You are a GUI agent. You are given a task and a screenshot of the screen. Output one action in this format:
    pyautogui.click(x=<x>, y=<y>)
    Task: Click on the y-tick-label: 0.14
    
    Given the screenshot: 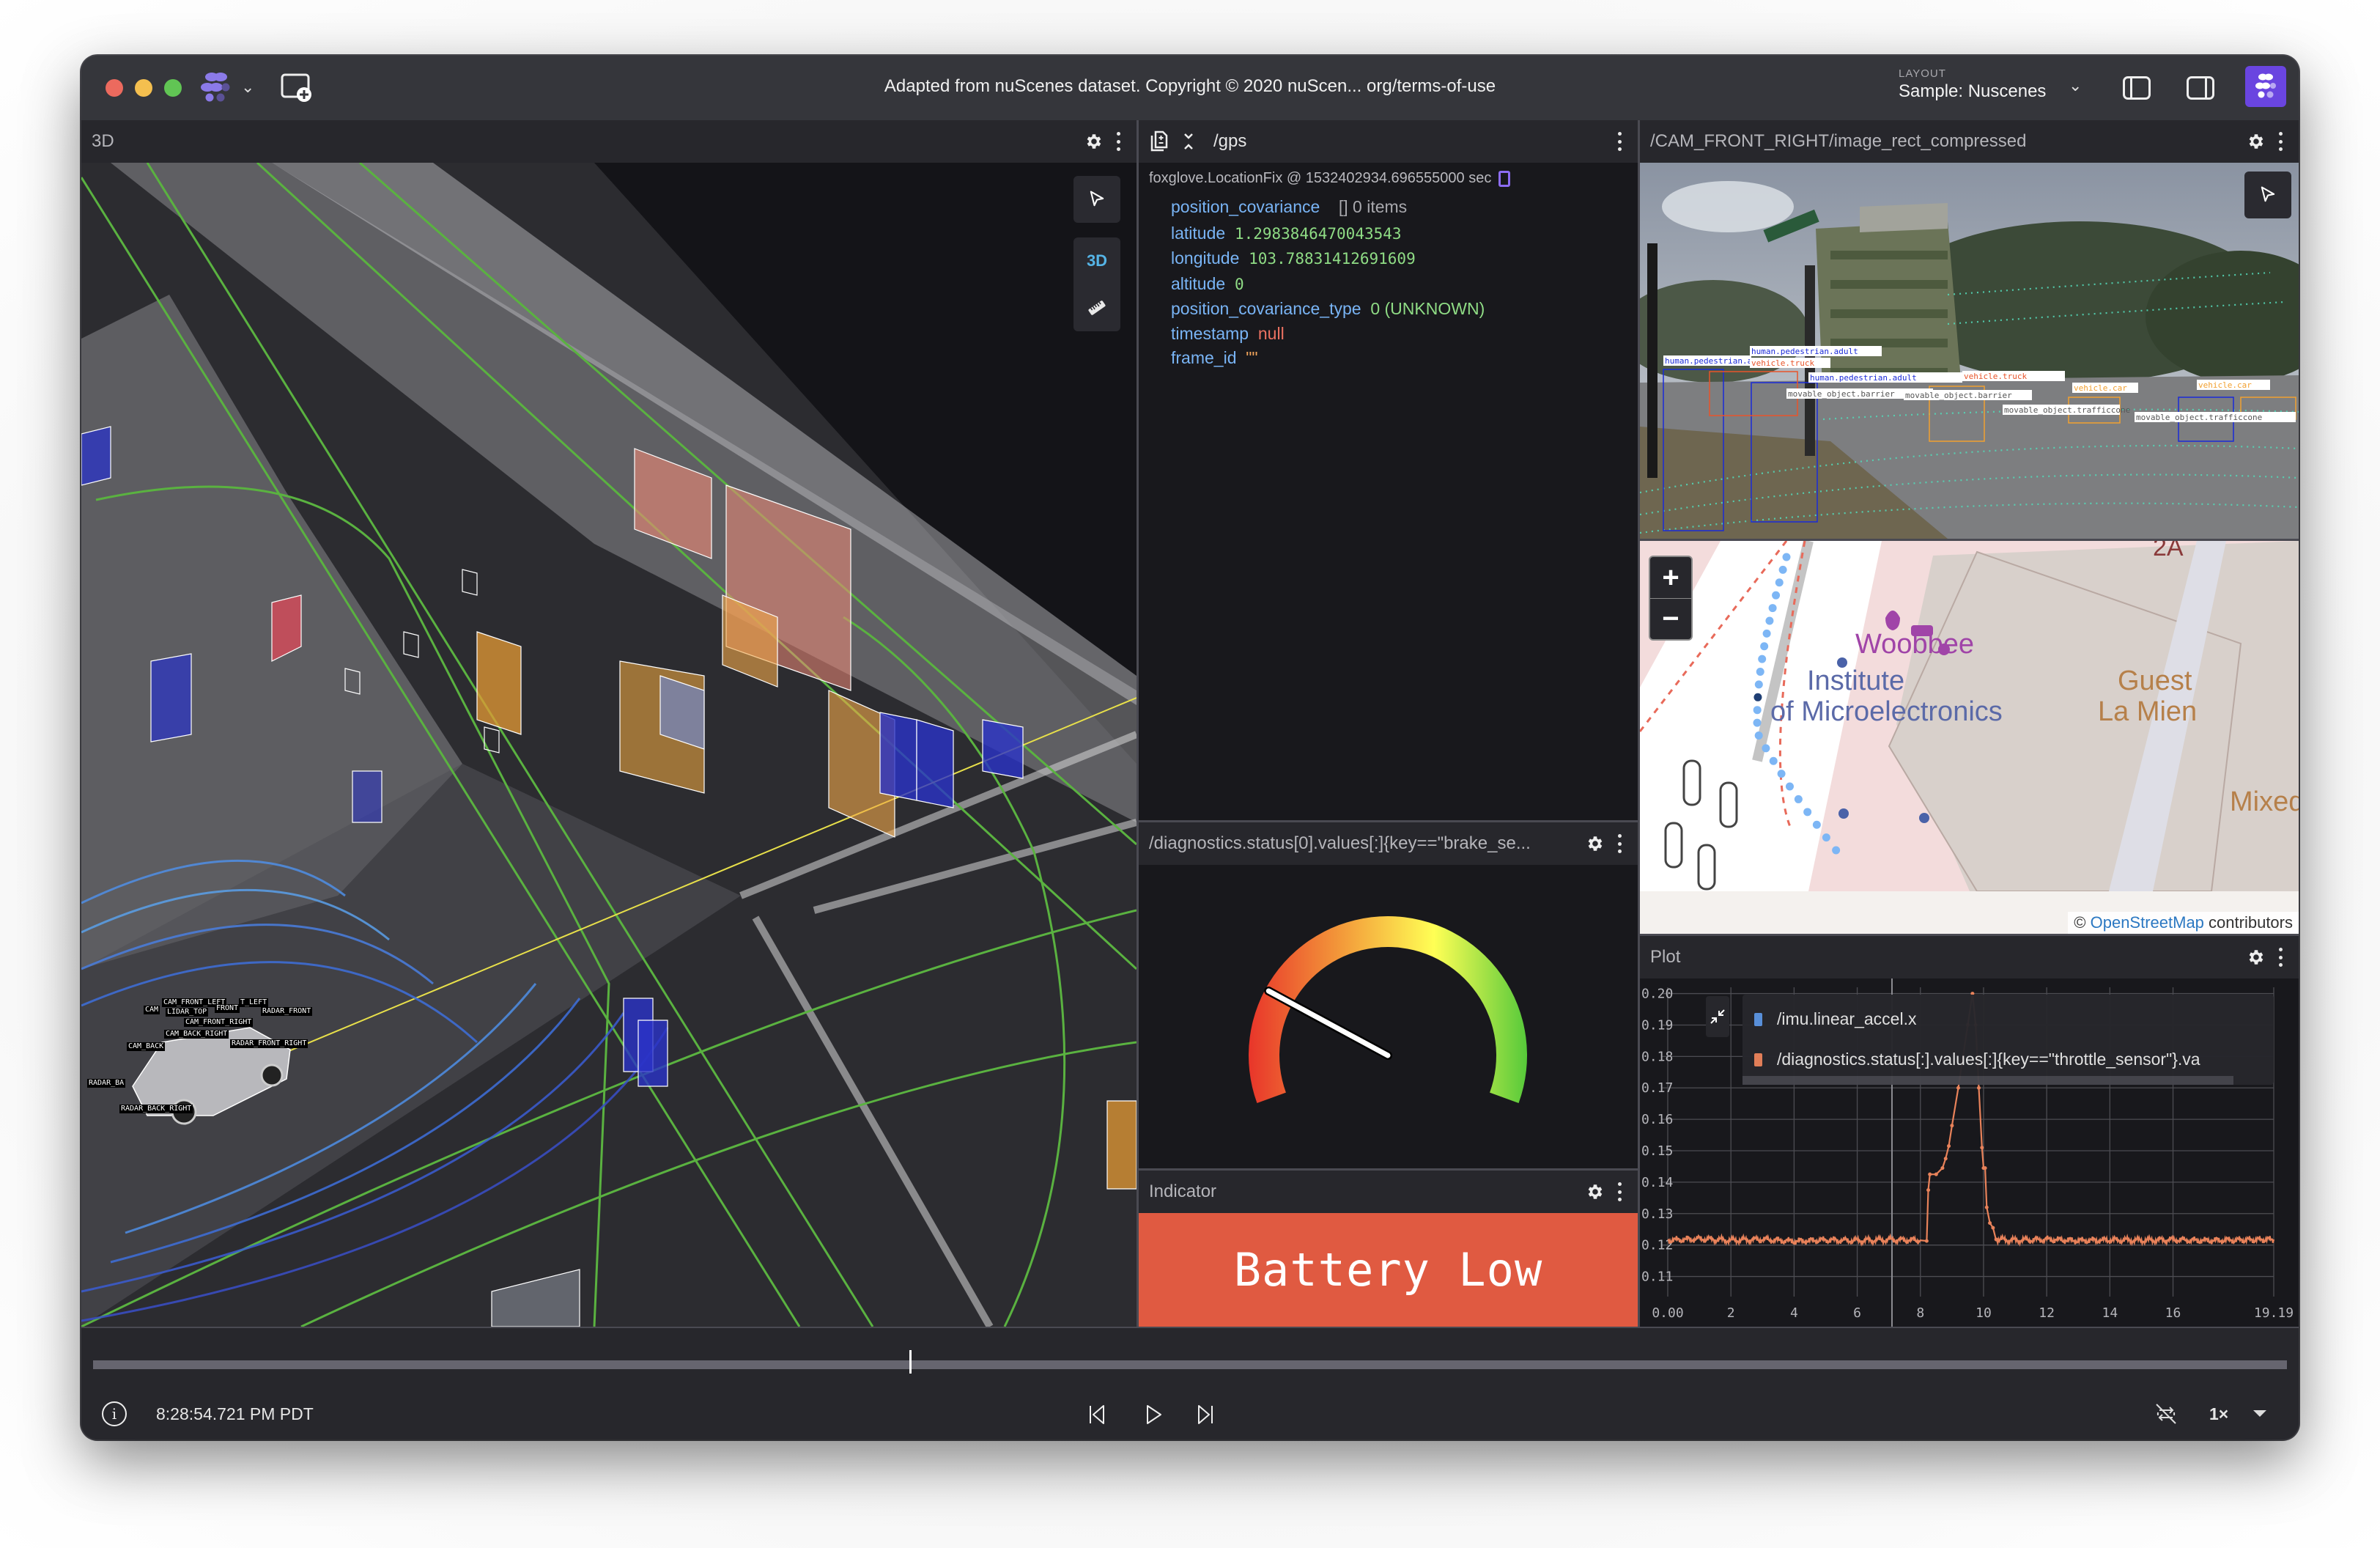 What is the action you would take?
    pyautogui.click(x=1657, y=1182)
    